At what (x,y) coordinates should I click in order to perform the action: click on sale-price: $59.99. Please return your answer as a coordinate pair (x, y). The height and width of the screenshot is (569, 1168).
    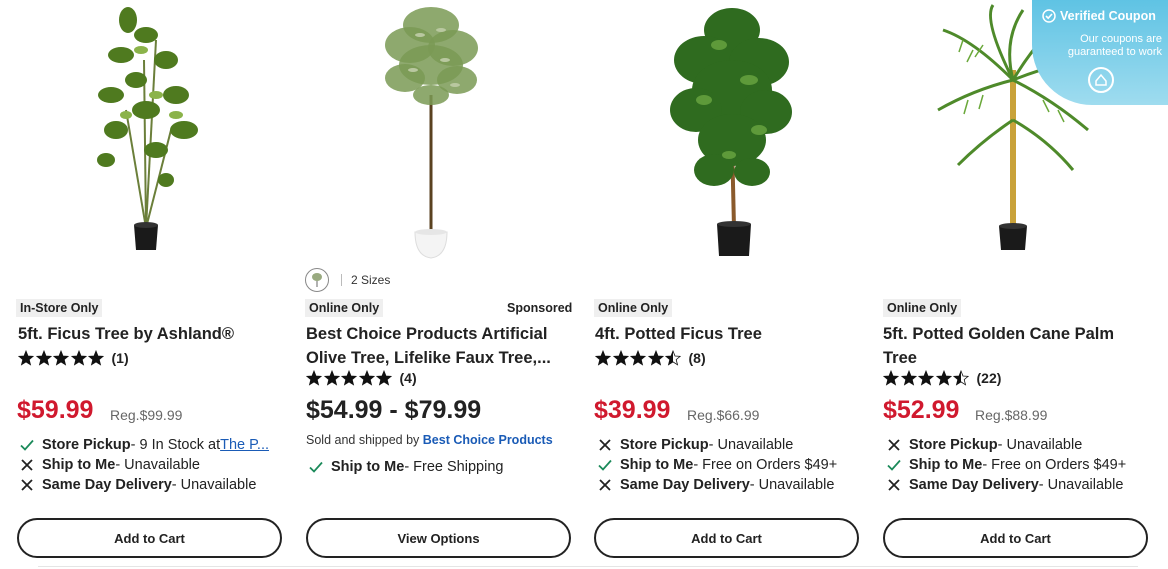
    Looking at the image, I should click on (55, 410).